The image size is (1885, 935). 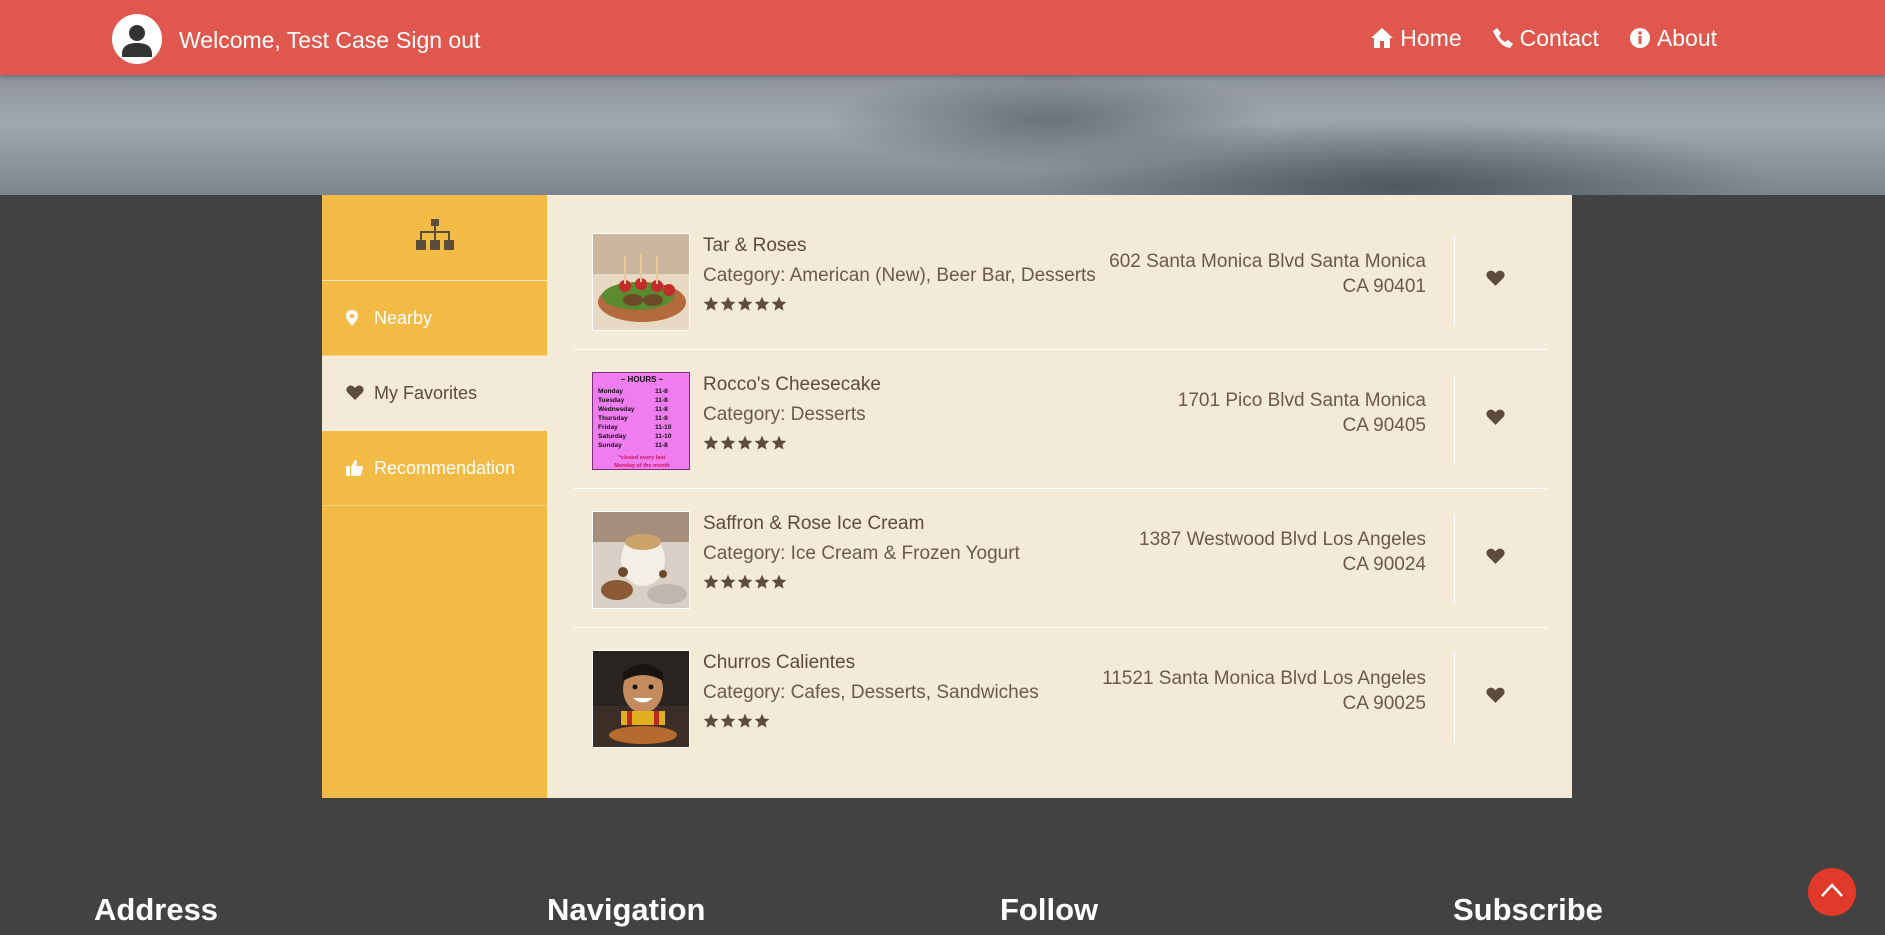 I want to click on nav-home: Home, so click(x=1416, y=38).